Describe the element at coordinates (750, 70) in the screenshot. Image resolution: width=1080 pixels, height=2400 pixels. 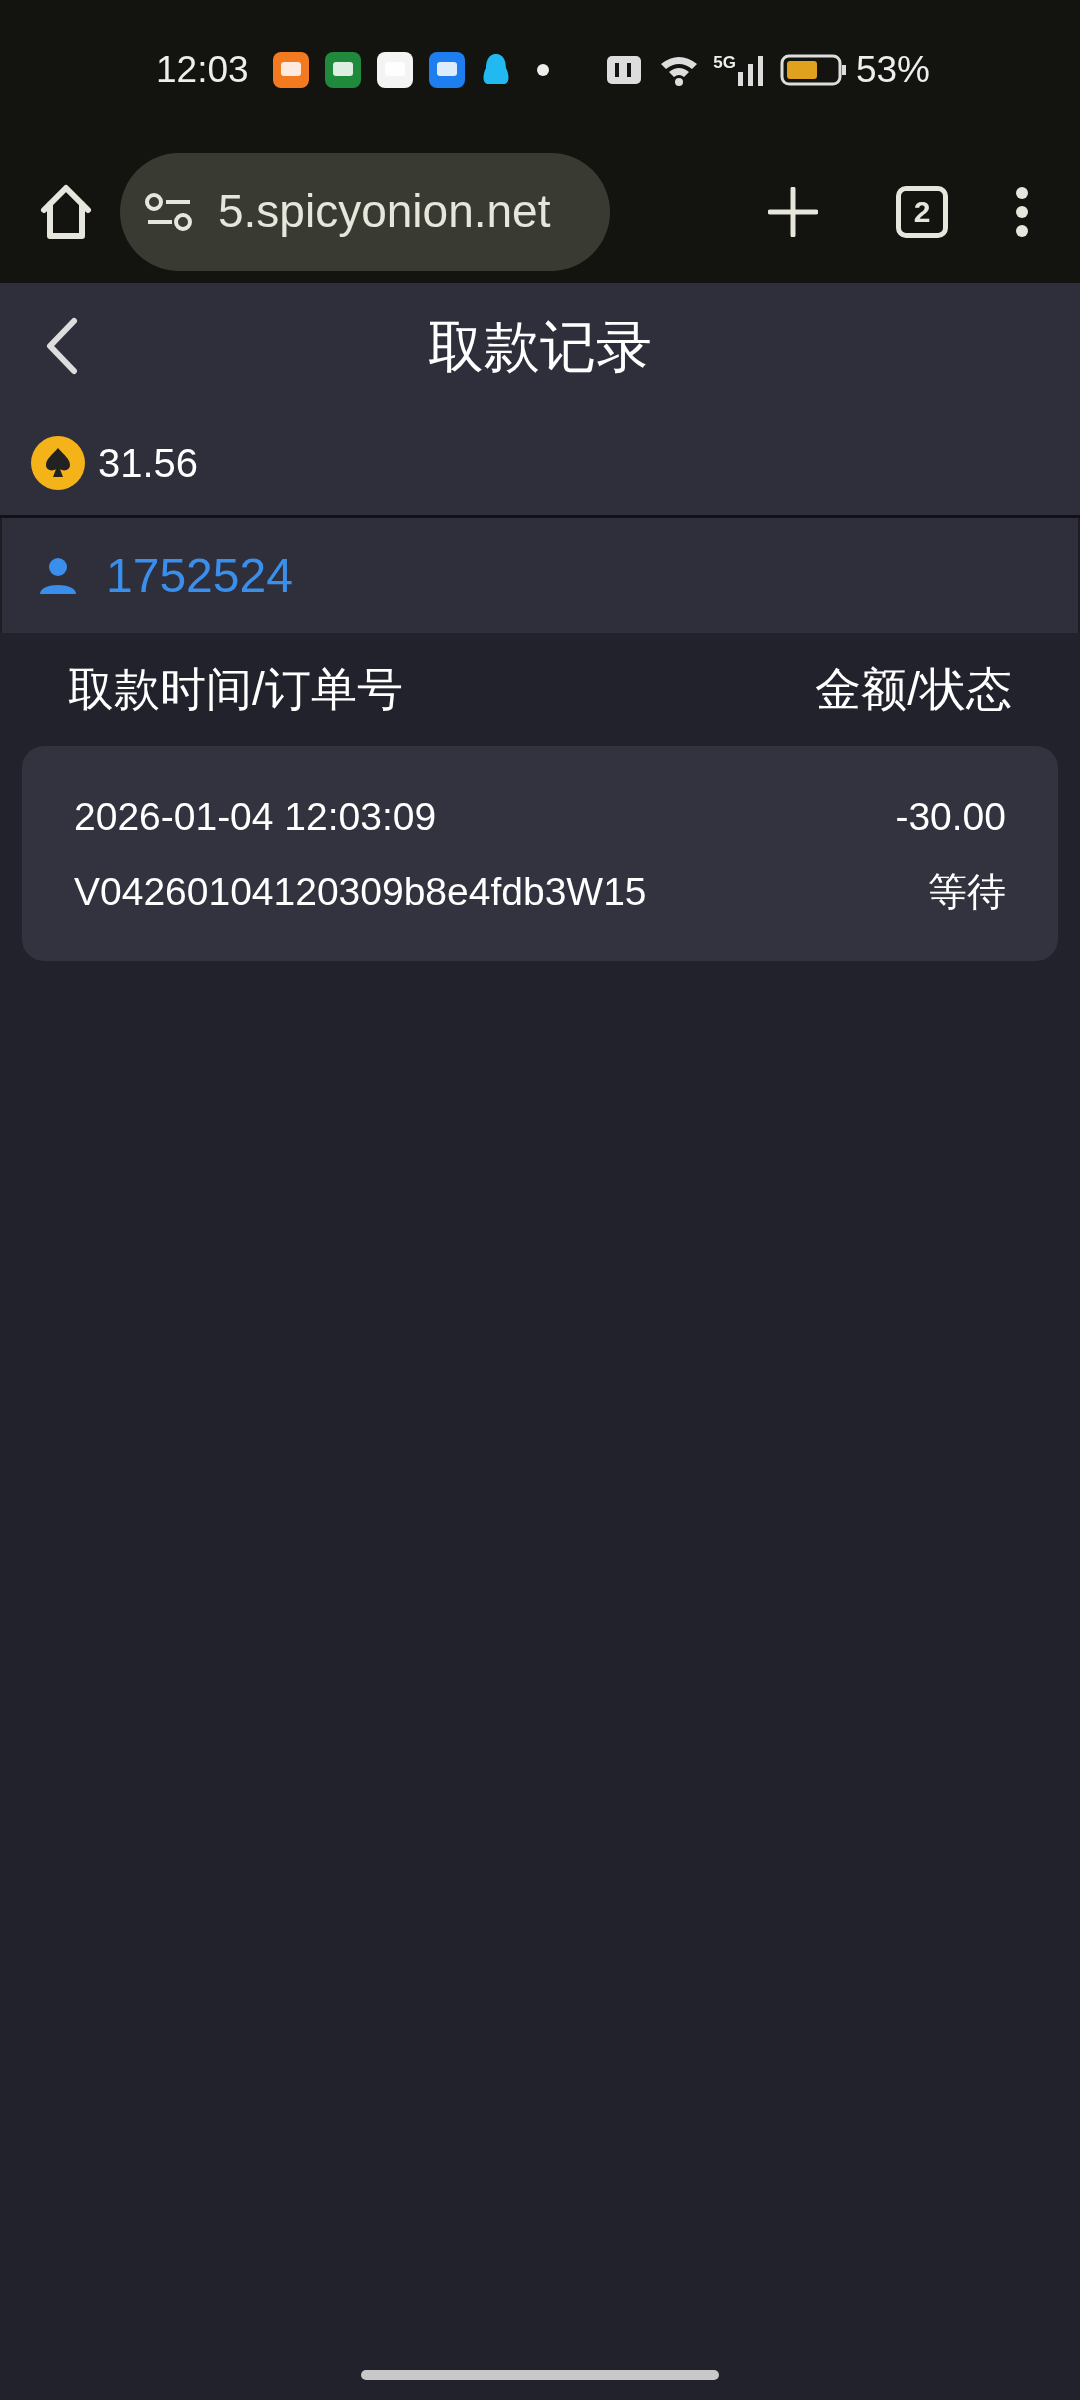
I see `signal-icon` at that location.